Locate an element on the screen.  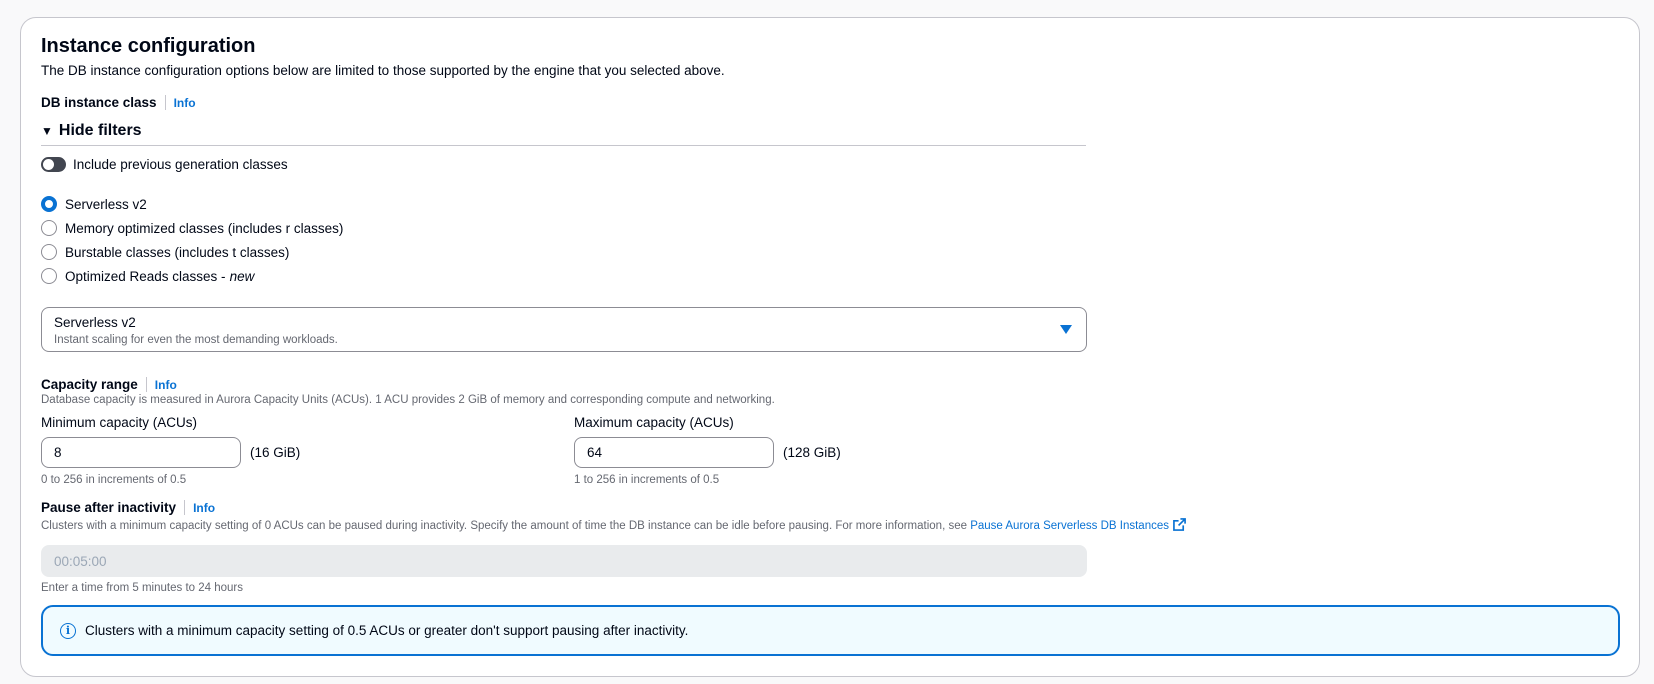
pause-label: Pause after inactivity is located at coordinates (109, 507).